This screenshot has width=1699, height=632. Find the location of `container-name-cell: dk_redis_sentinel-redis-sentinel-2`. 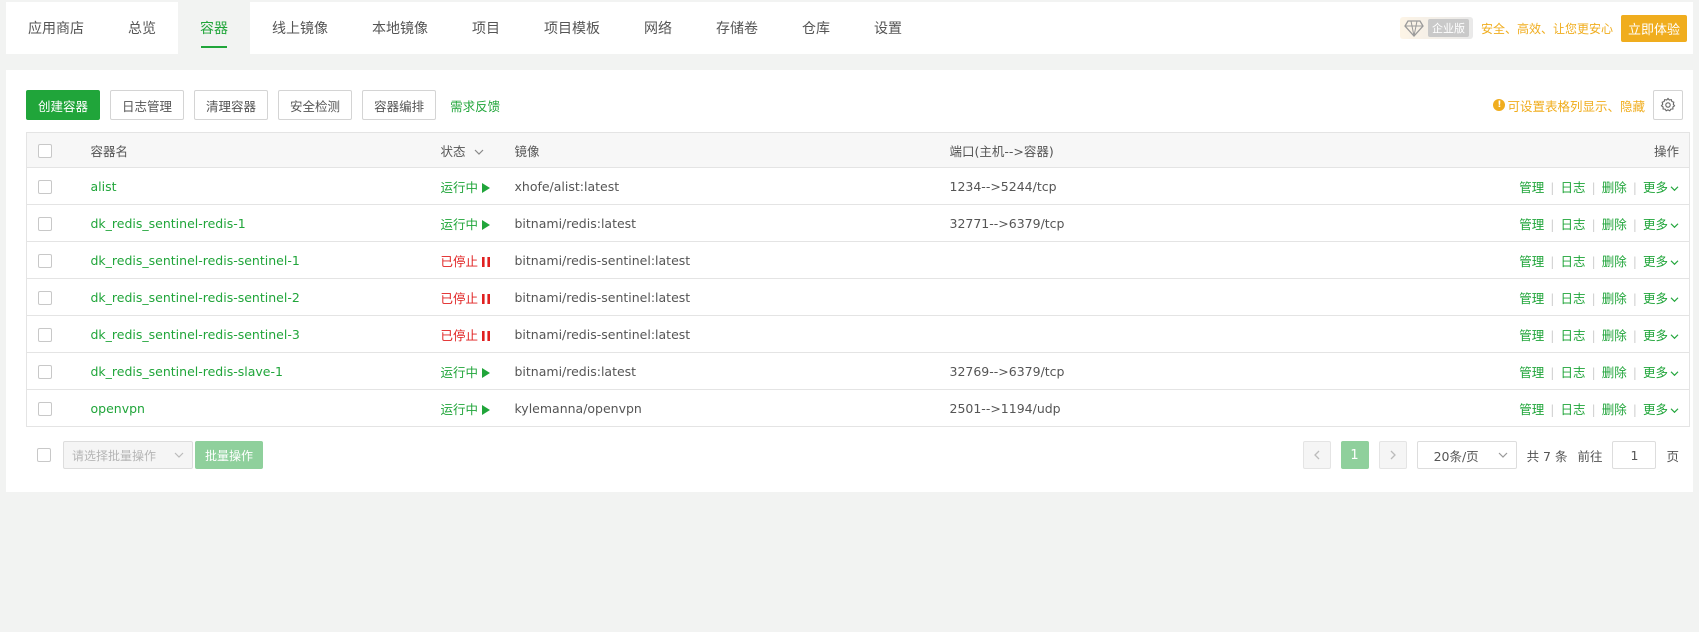

container-name-cell: dk_redis_sentinel-redis-sentinel-2 is located at coordinates (265, 297).